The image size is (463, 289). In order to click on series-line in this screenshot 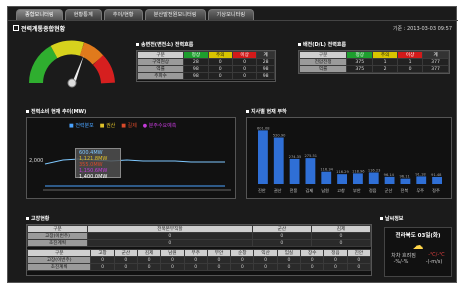, I will do `click(134, 161)`.